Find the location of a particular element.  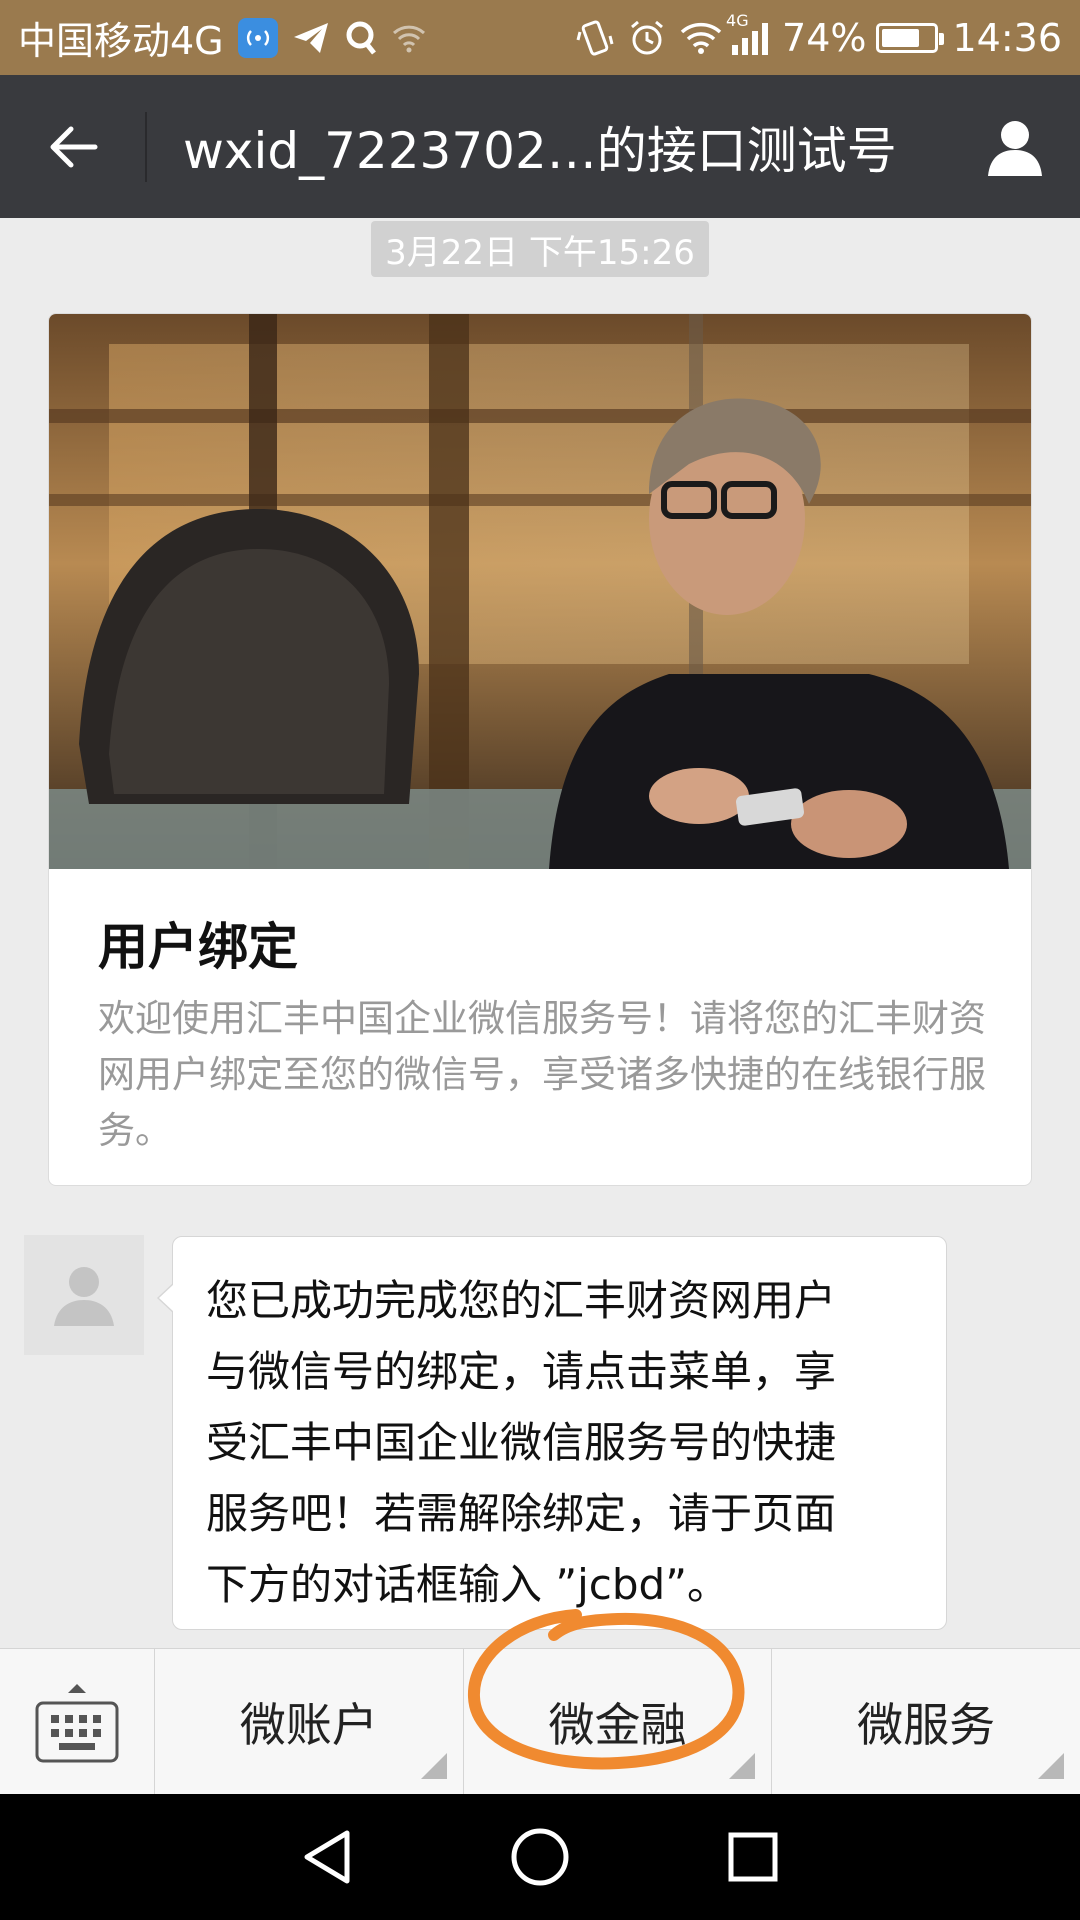

wifi-weak-icon is located at coordinates (409, 38).